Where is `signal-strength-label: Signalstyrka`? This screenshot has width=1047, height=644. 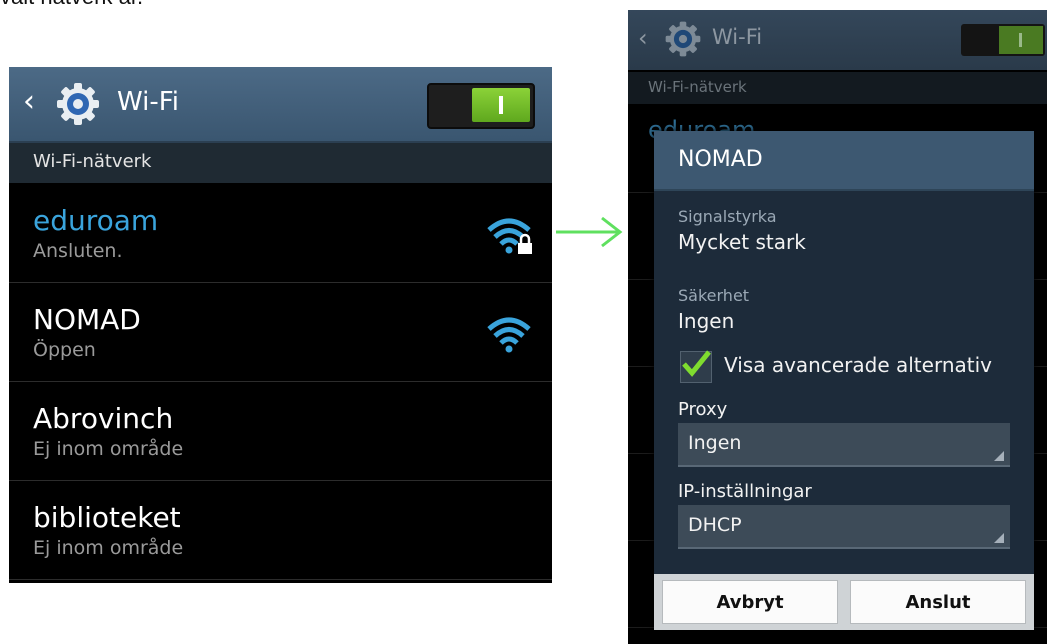
signal-strength-label: Signalstyrka is located at coordinates (727, 216).